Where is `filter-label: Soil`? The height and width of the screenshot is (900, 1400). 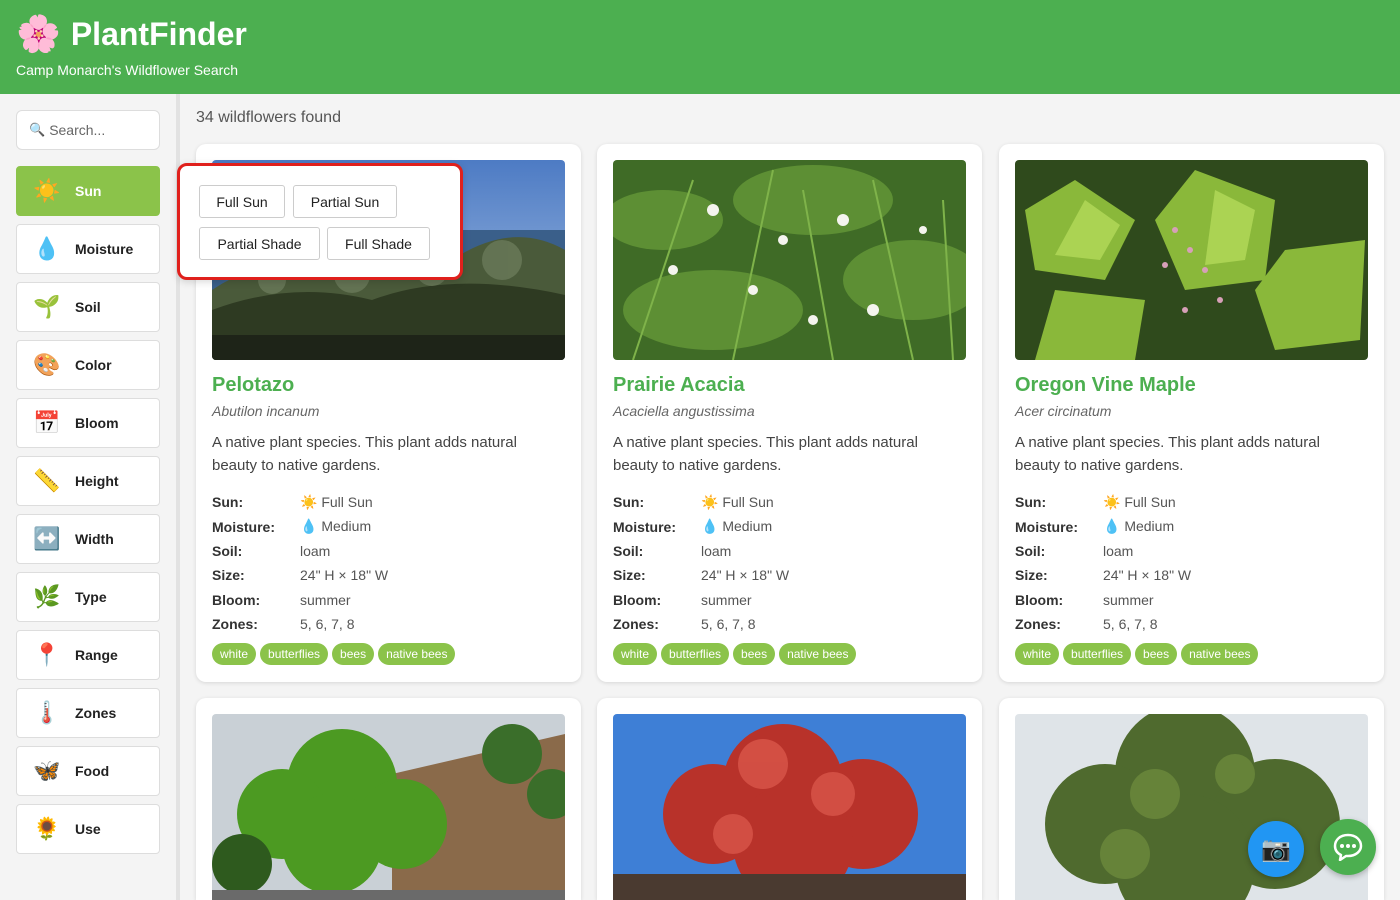 filter-label: Soil is located at coordinates (88, 307).